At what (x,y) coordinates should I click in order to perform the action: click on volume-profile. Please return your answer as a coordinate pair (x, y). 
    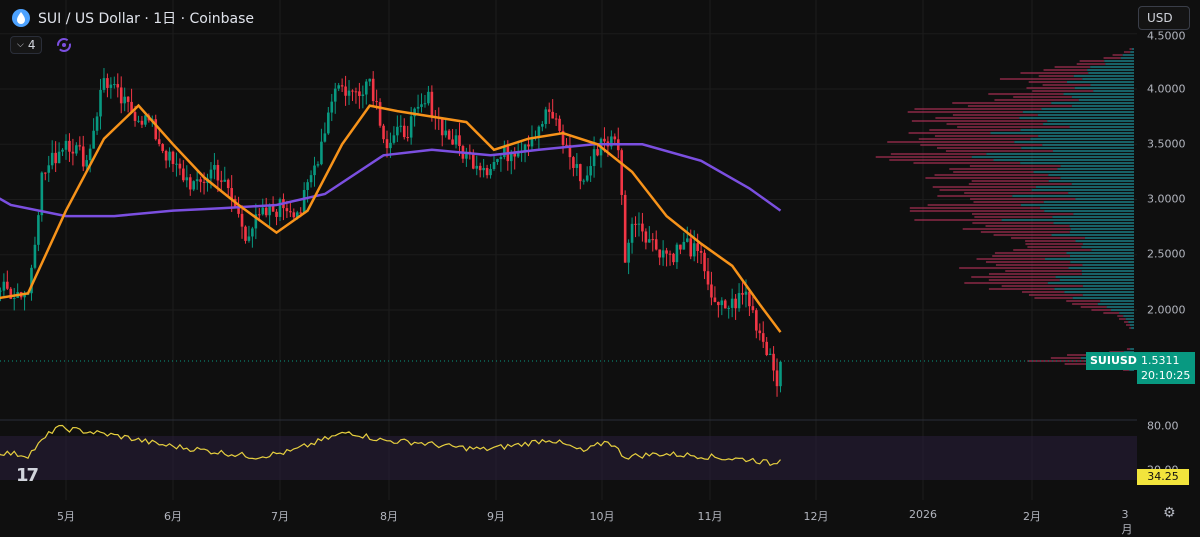
    Looking at the image, I should click on (1004, 209).